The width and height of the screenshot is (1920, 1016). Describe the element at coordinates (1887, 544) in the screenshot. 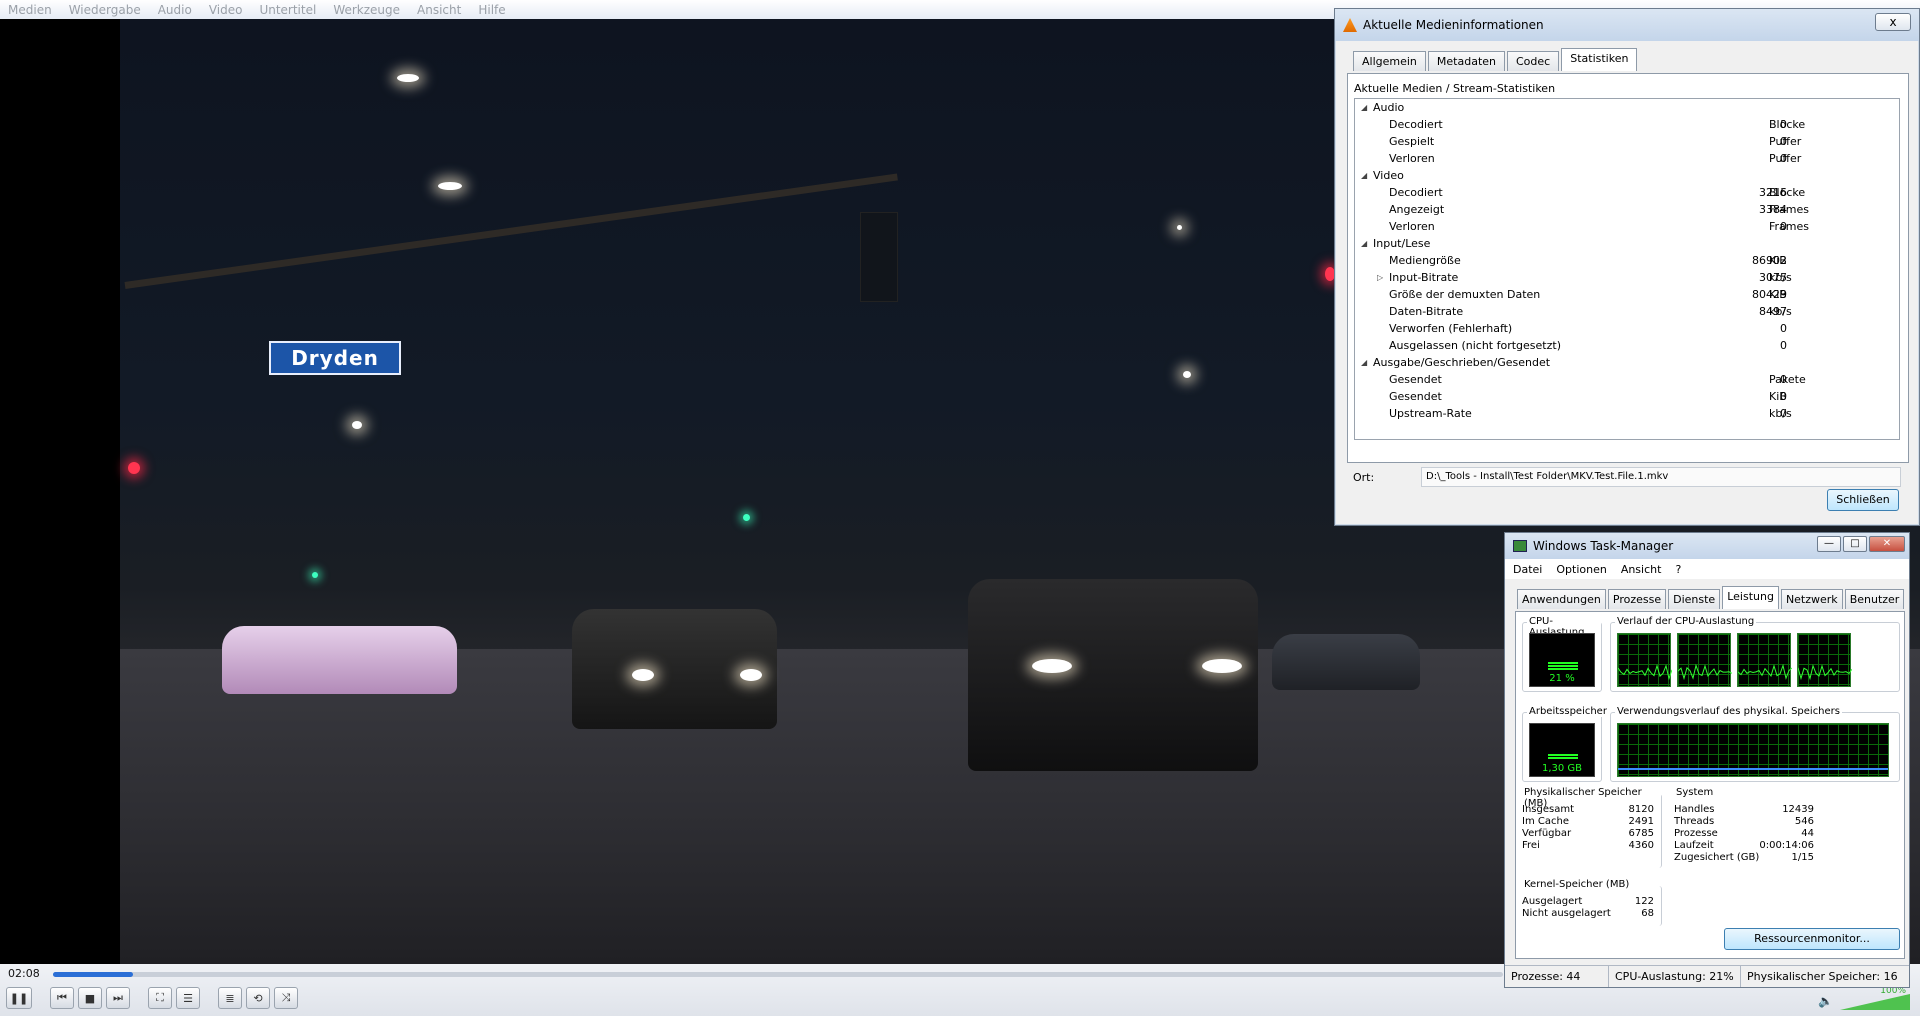

I see `close-button: ✕` at that location.